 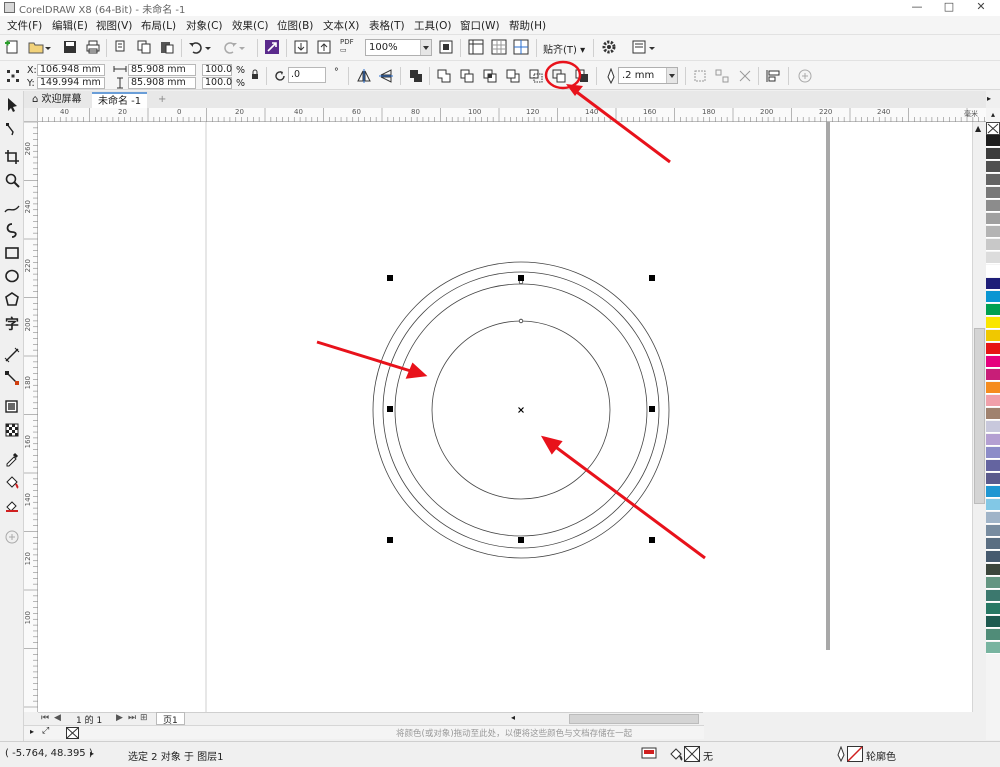 I want to click on open-dropdown-chevron-icon, so click(x=48, y=48).